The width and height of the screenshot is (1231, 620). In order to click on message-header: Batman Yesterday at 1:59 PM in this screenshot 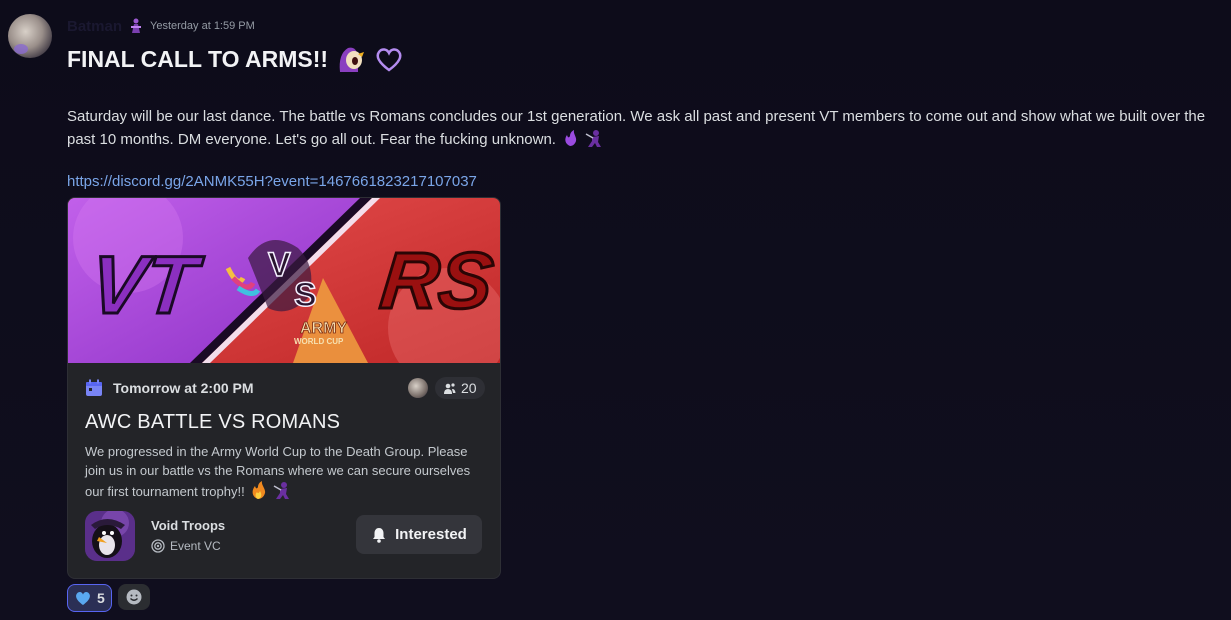, I will do `click(161, 26)`.